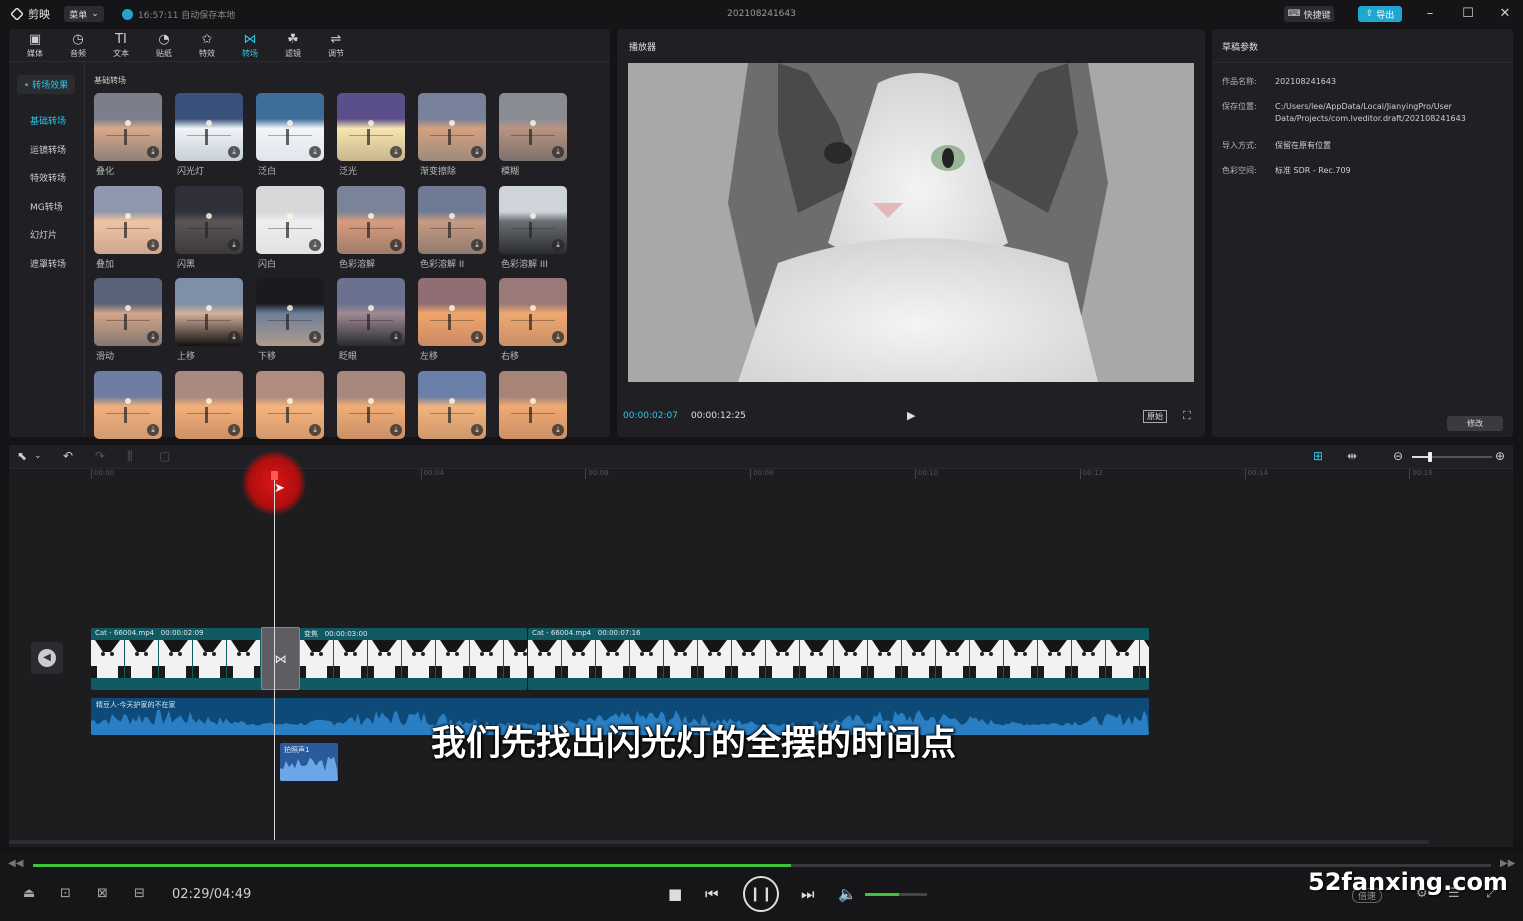  Describe the element at coordinates (309, 762) in the screenshot. I see `sound-effect-clip: 拍照声1` at that location.